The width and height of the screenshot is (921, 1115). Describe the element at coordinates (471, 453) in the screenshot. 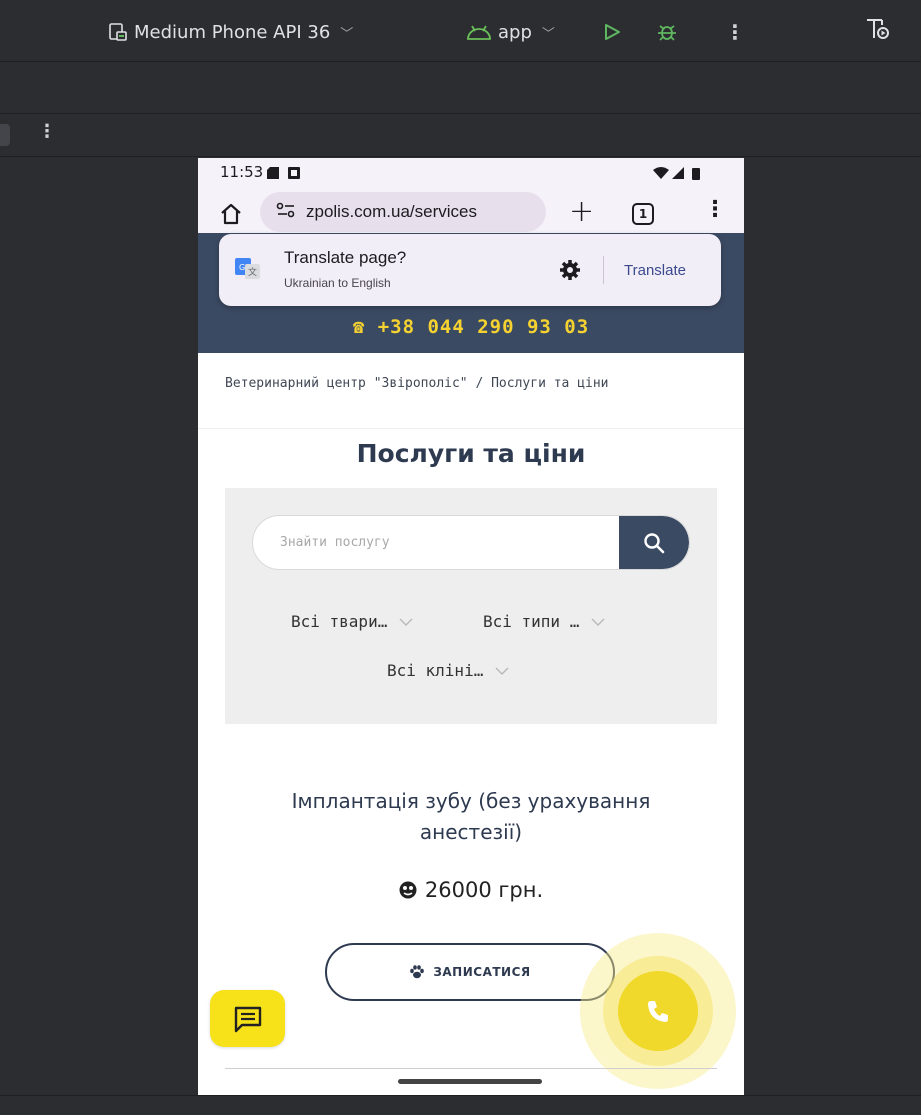

I see `page-title: Послуги та ціни` at that location.